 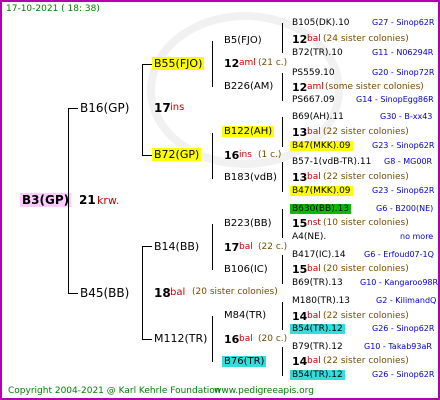 What do you see at coordinates (406, 300) in the screenshot?
I see `gen4-code: G2 - KilimandQ` at bounding box center [406, 300].